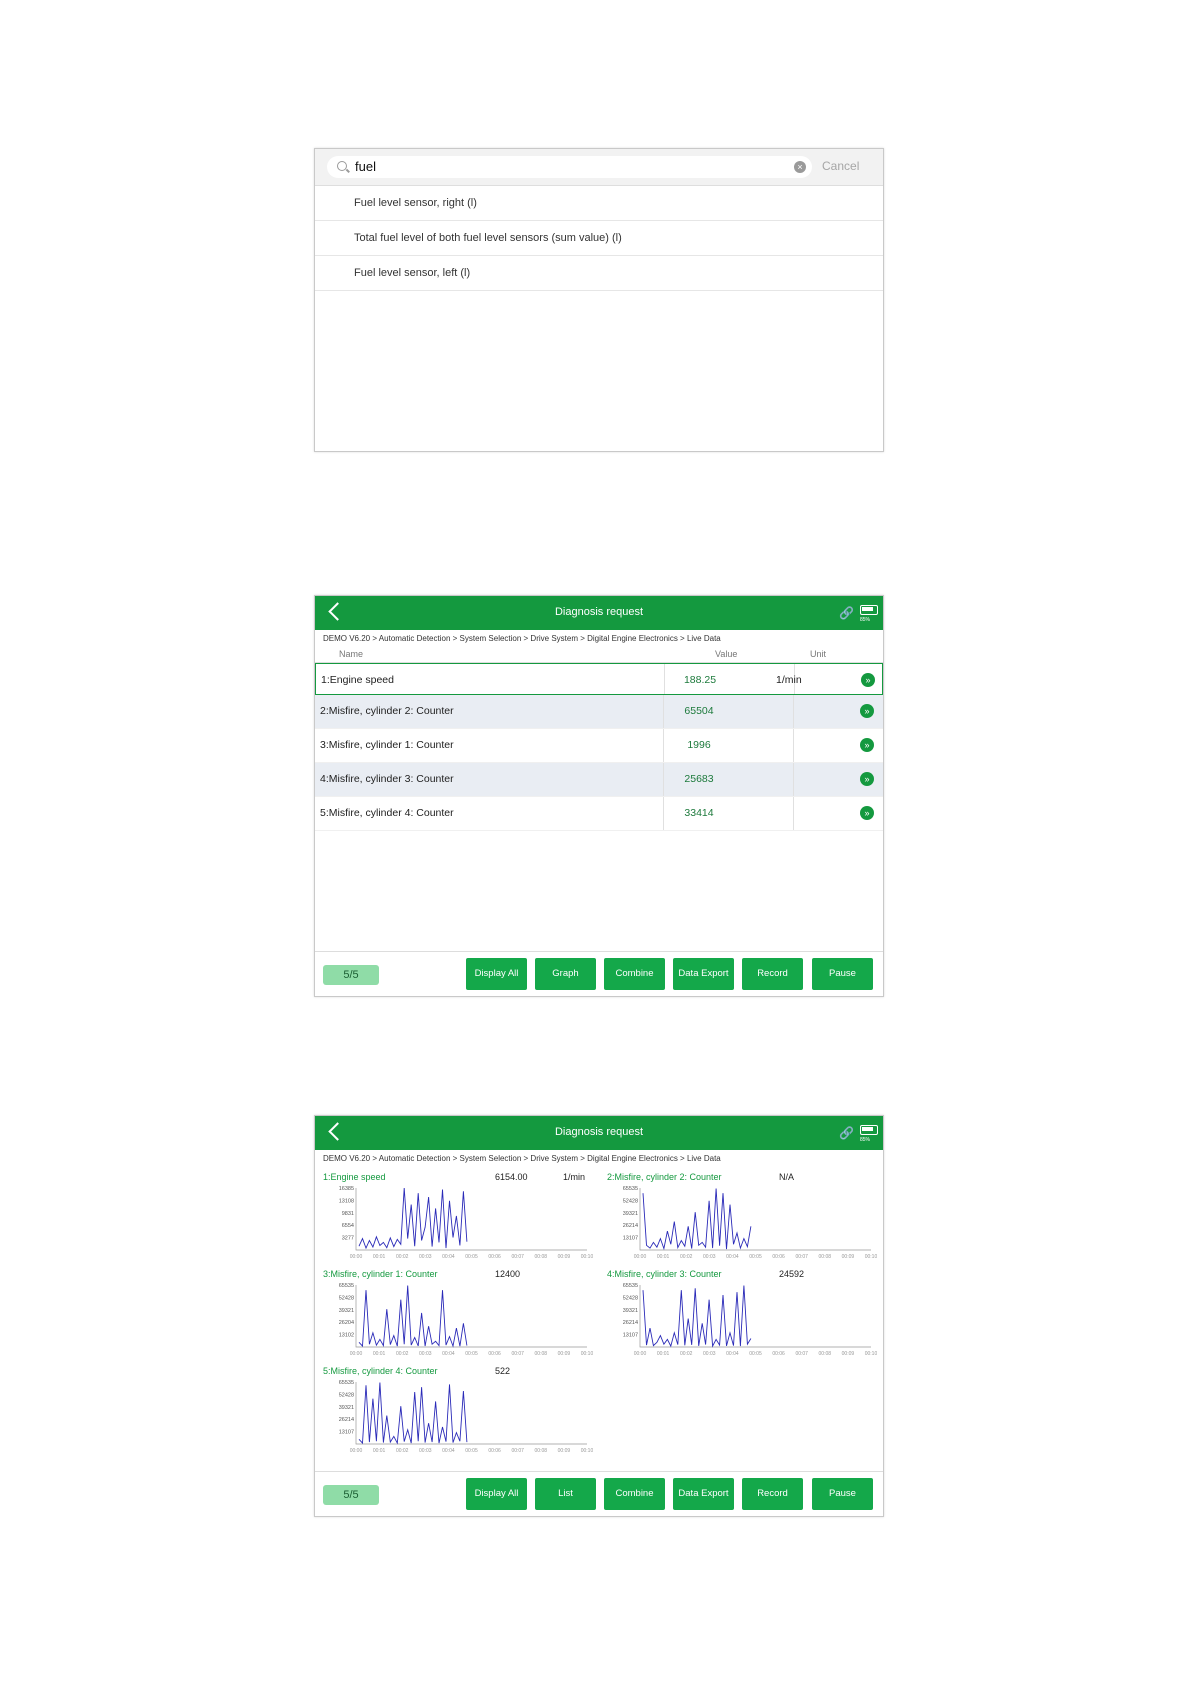  I want to click on graph-value: N/A, so click(787, 1177).